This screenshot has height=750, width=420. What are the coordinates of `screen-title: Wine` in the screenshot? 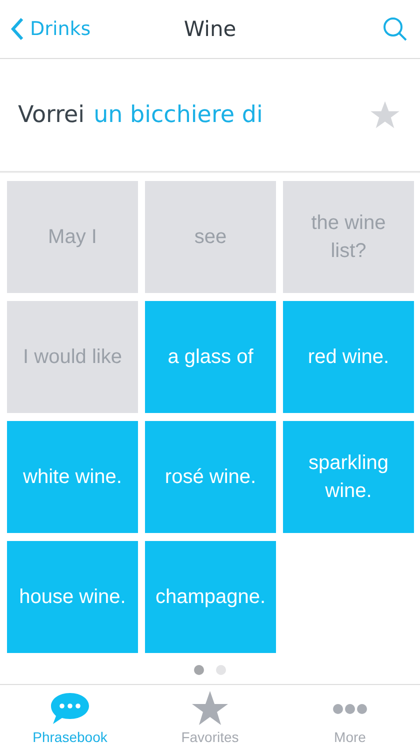 It's located at (210, 29).